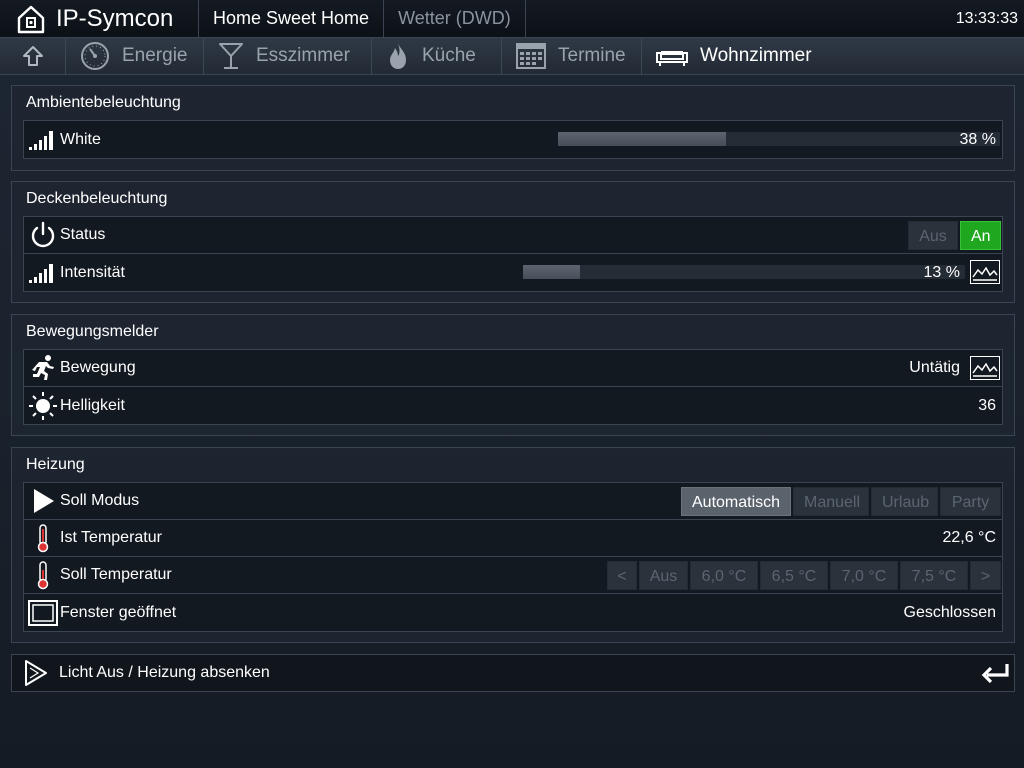 This screenshot has height=768, width=1024. I want to click on row-label: Status, so click(83, 234).